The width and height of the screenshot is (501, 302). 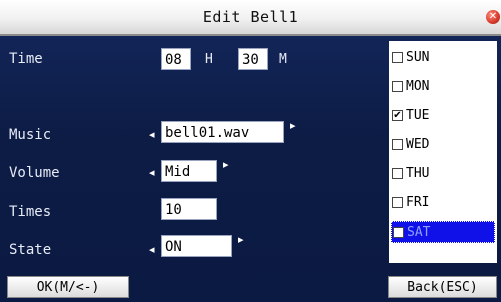 I want to click on day-fri: FRI, so click(x=443, y=203).